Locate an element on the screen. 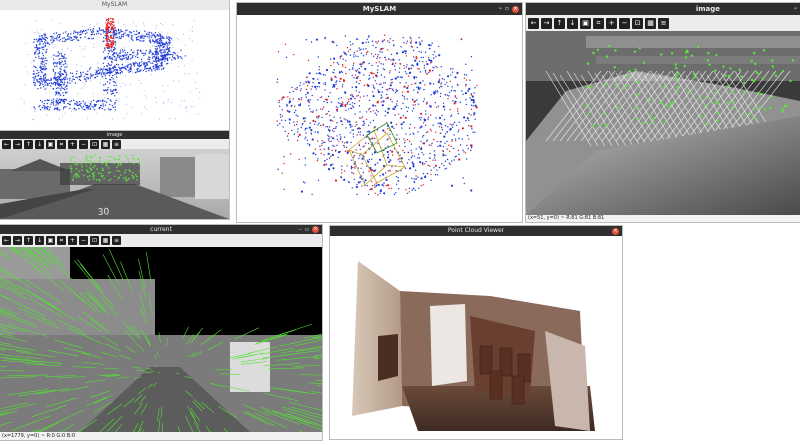  window-image-road: image ← → ↑ ↓ ▣ ⌗ + − ⊡ ▦ ≡ 30 is located at coordinates (114, 175).